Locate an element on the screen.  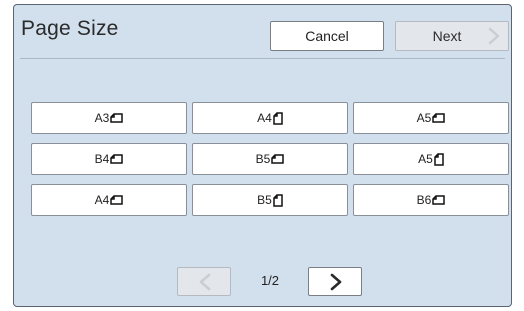
page-size-label: B6 is located at coordinates (424, 200).